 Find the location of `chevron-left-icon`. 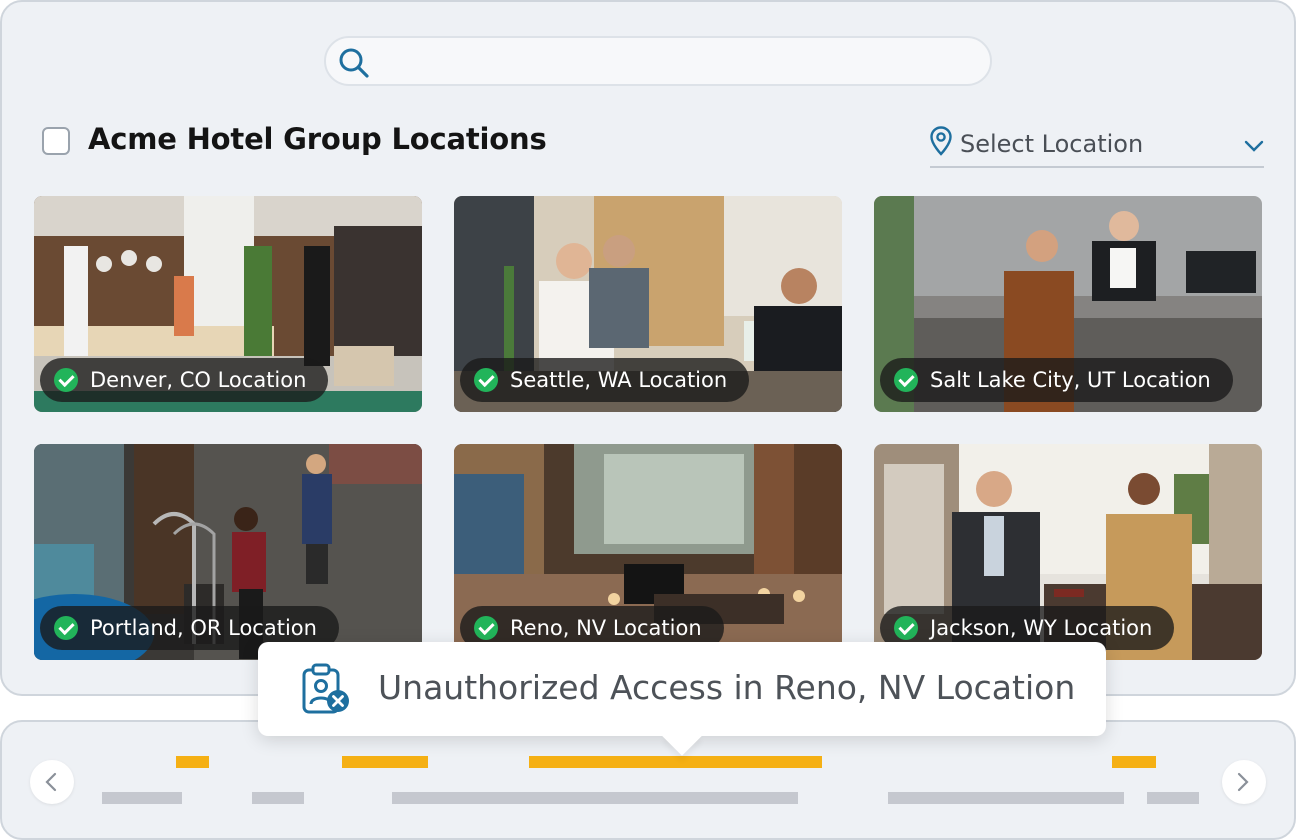

chevron-left-icon is located at coordinates (51, 782).